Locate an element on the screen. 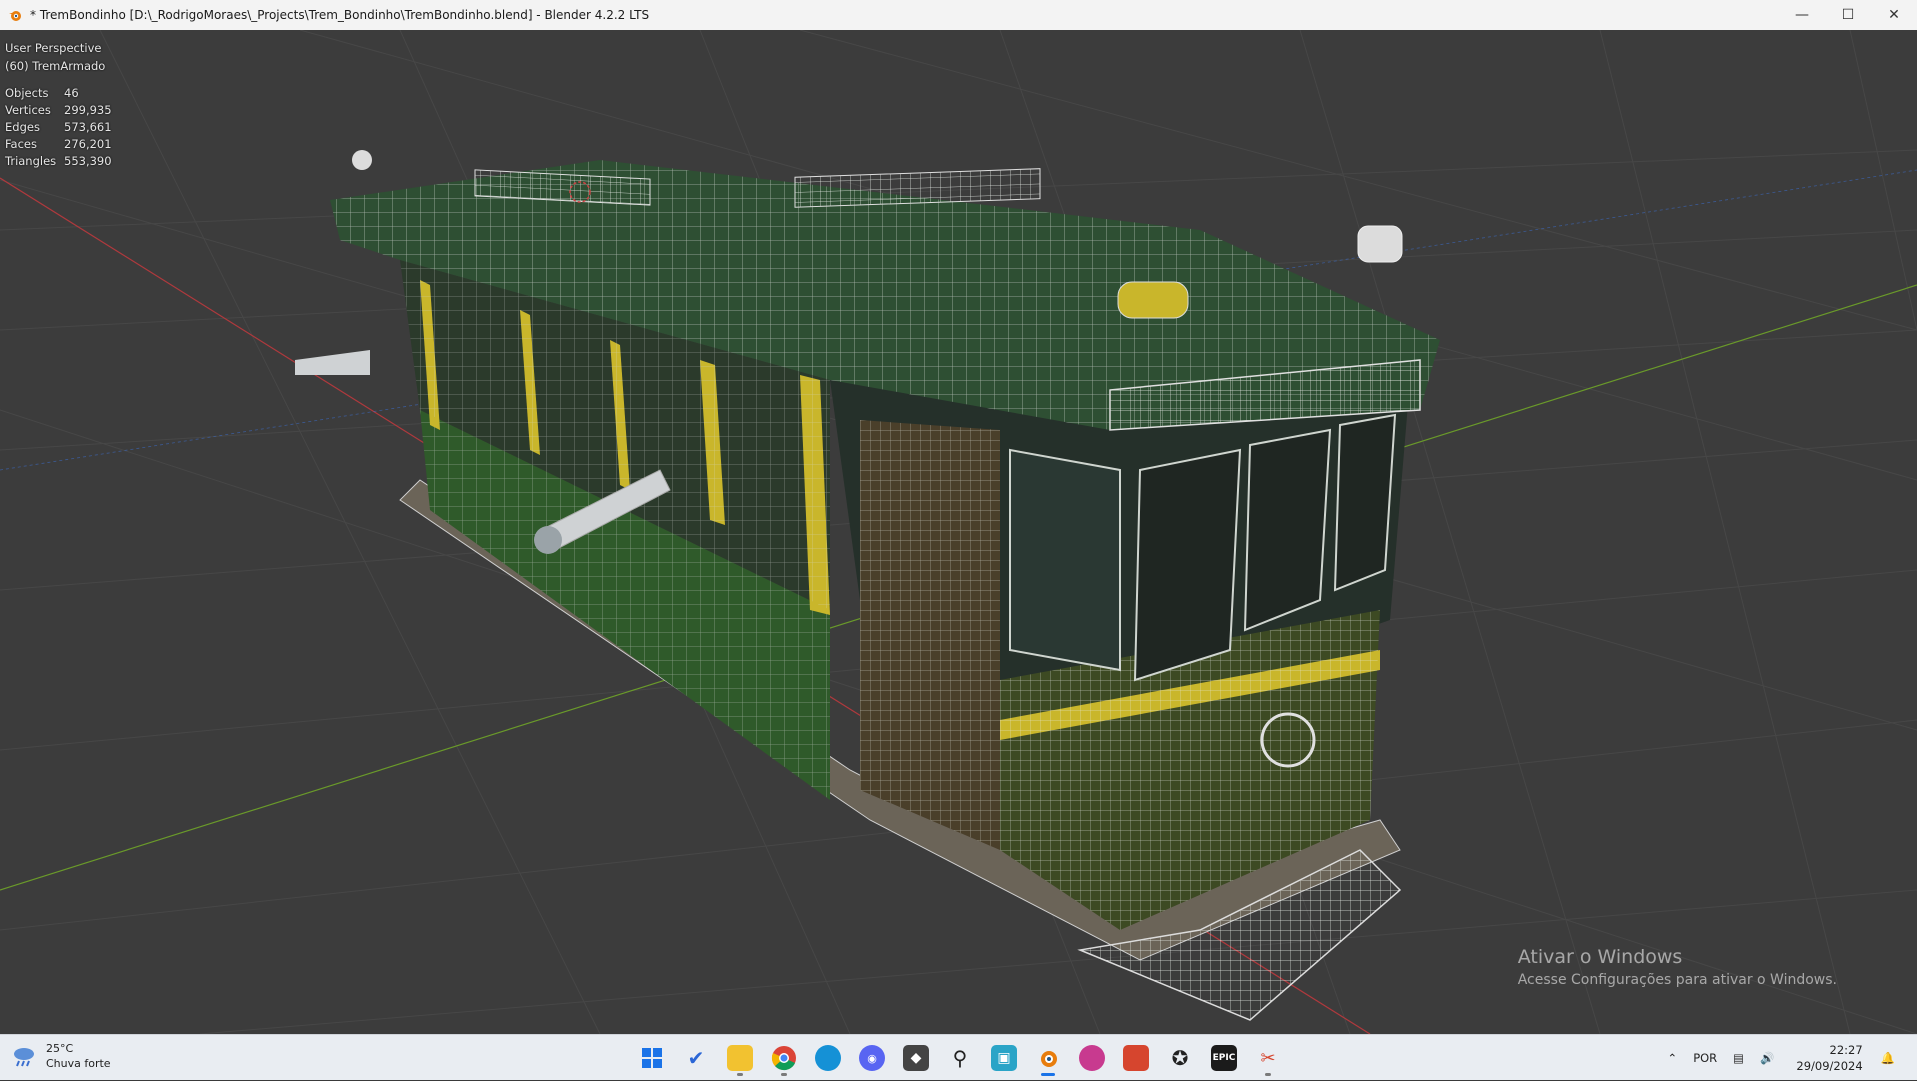 The width and height of the screenshot is (1917, 1081). discord-icon: ◉ is located at coordinates (872, 1058).